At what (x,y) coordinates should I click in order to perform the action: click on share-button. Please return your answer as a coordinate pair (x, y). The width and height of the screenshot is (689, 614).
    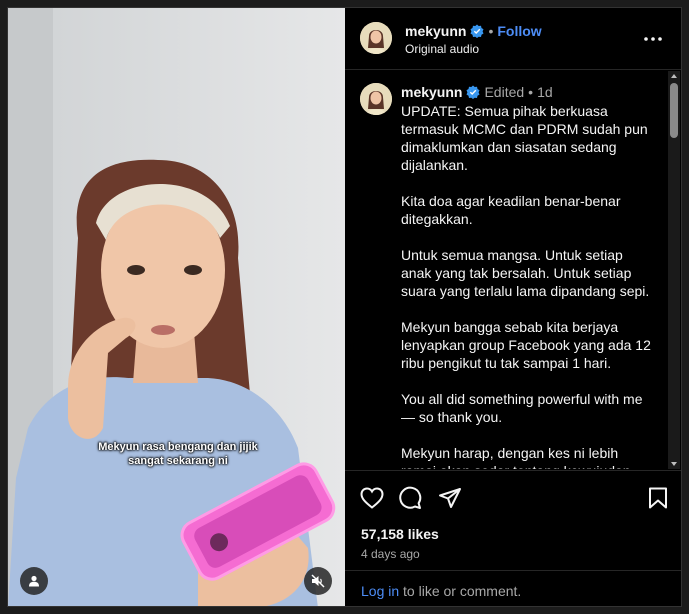
    Looking at the image, I should click on (450, 498).